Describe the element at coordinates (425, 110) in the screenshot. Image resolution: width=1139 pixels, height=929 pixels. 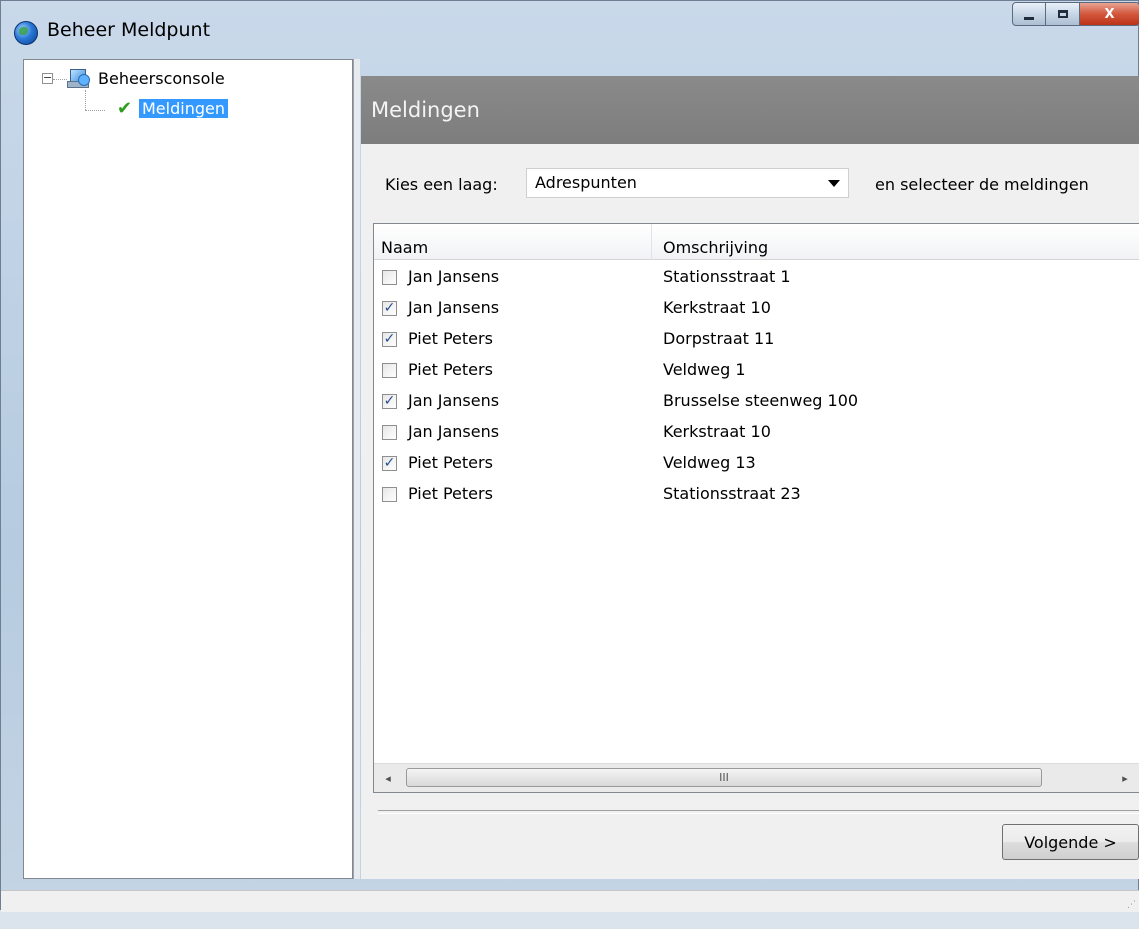
I see `panel-title: Meldingen` at that location.